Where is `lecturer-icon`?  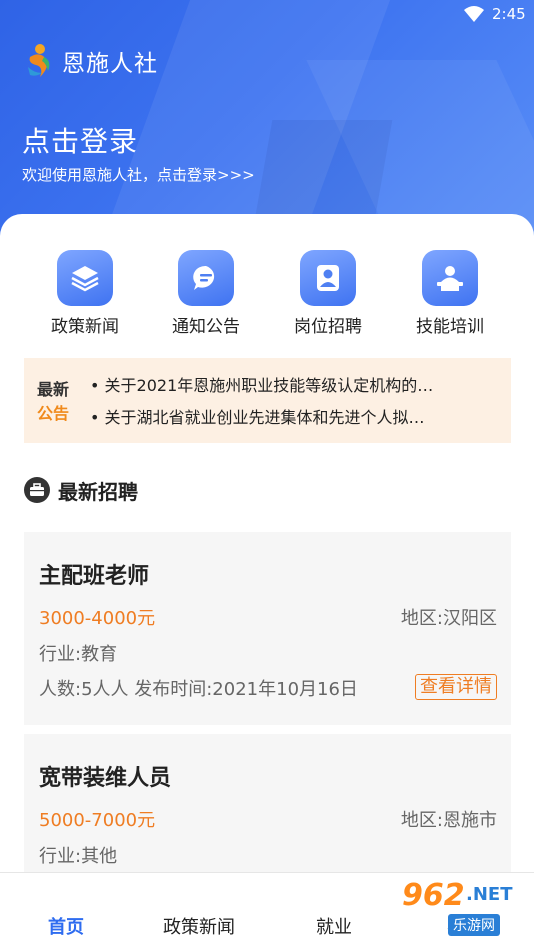 lecturer-icon is located at coordinates (450, 278).